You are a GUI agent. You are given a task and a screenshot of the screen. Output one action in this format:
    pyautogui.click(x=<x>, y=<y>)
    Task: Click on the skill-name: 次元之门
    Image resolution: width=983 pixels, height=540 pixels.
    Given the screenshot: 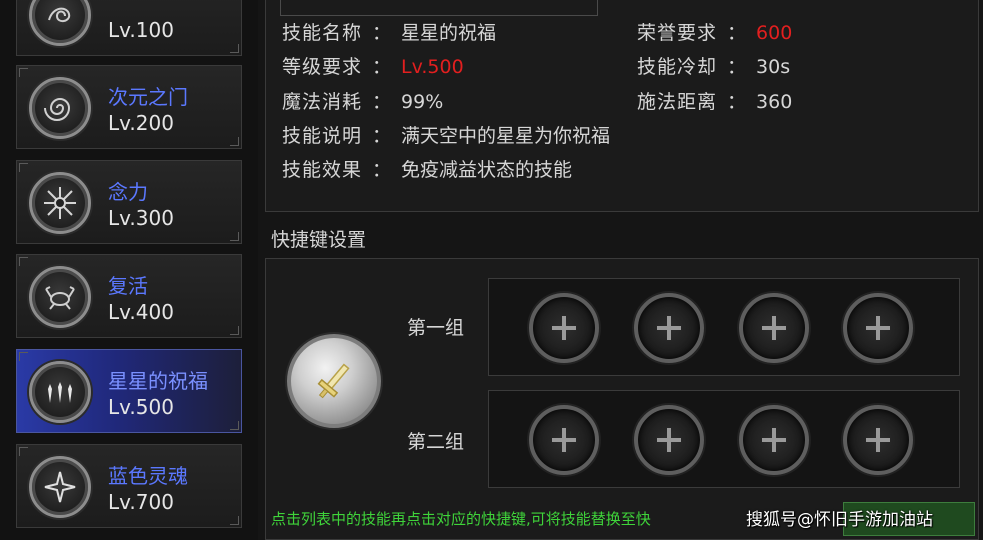 What is the action you would take?
    pyautogui.click(x=148, y=97)
    